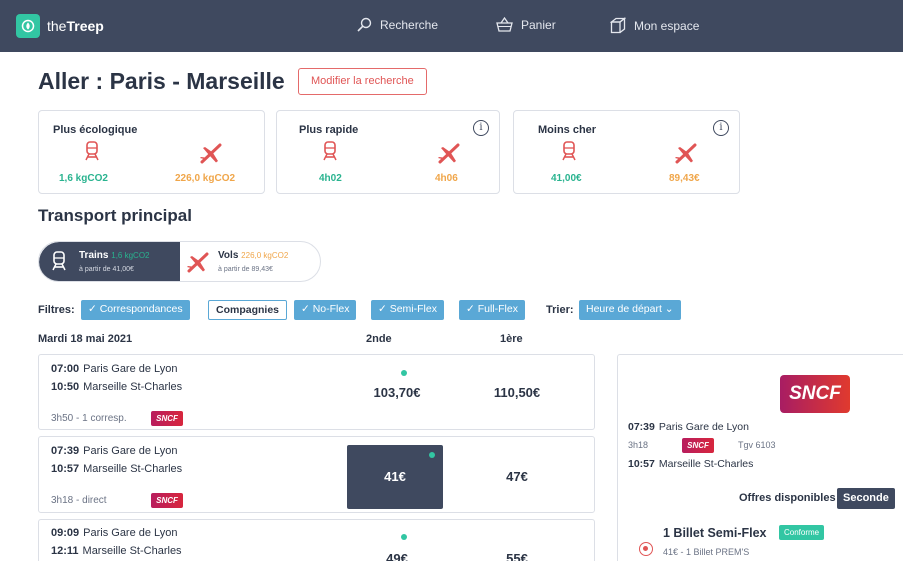 The image size is (903, 561). I want to click on nav-account-label: Mon espace, so click(667, 25).